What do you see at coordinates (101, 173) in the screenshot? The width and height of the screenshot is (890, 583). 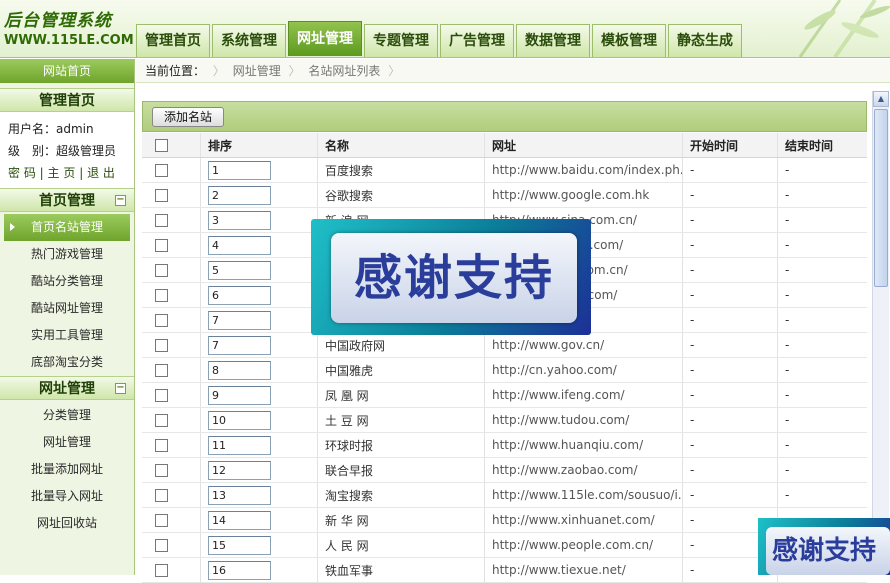 I see `logout-link: 退 出` at bounding box center [101, 173].